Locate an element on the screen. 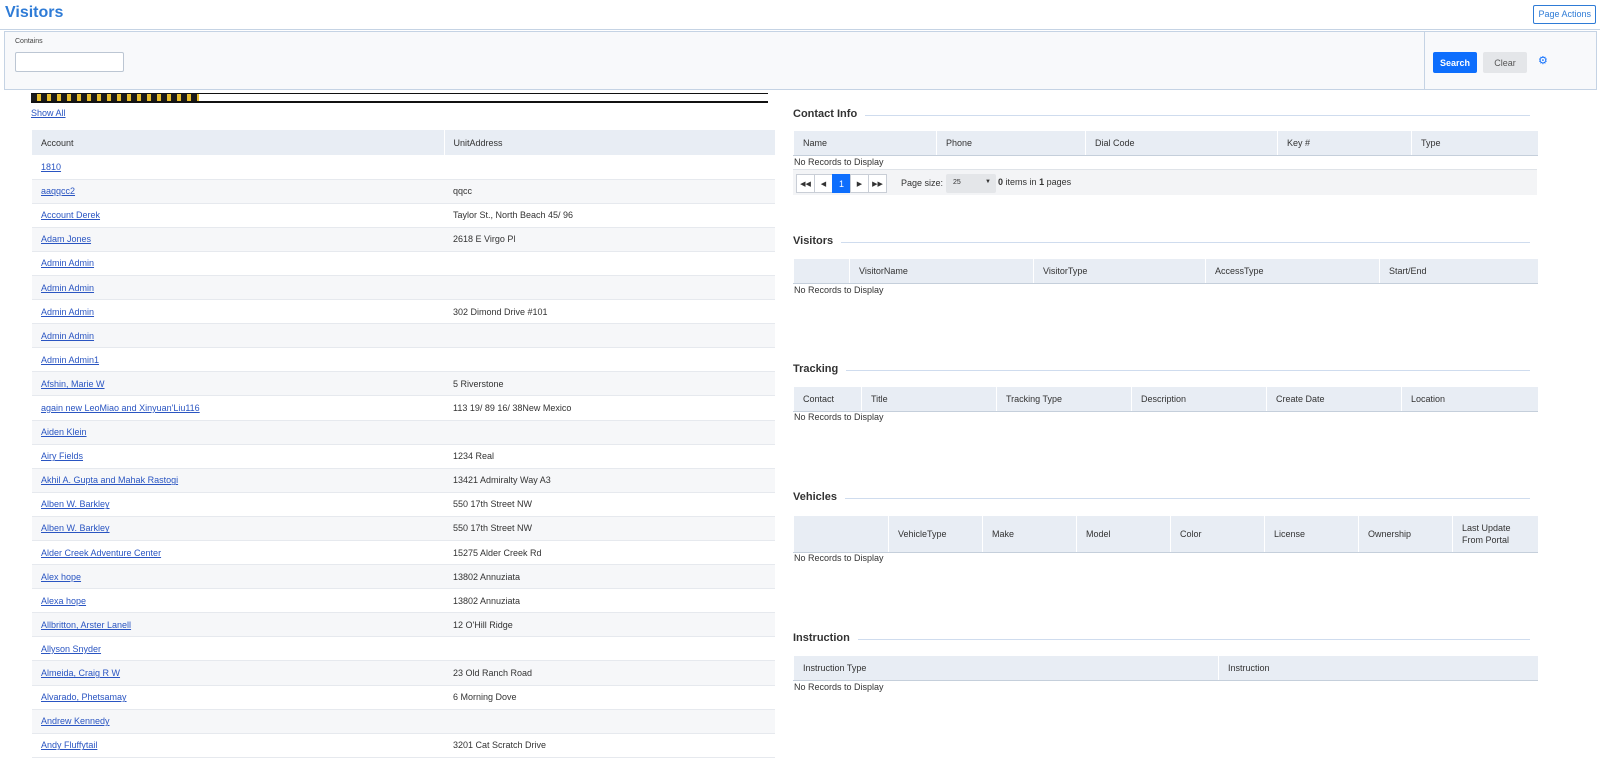 Image resolution: width=1600 pixels, height=776 pixels. contains-input is located at coordinates (69, 62).